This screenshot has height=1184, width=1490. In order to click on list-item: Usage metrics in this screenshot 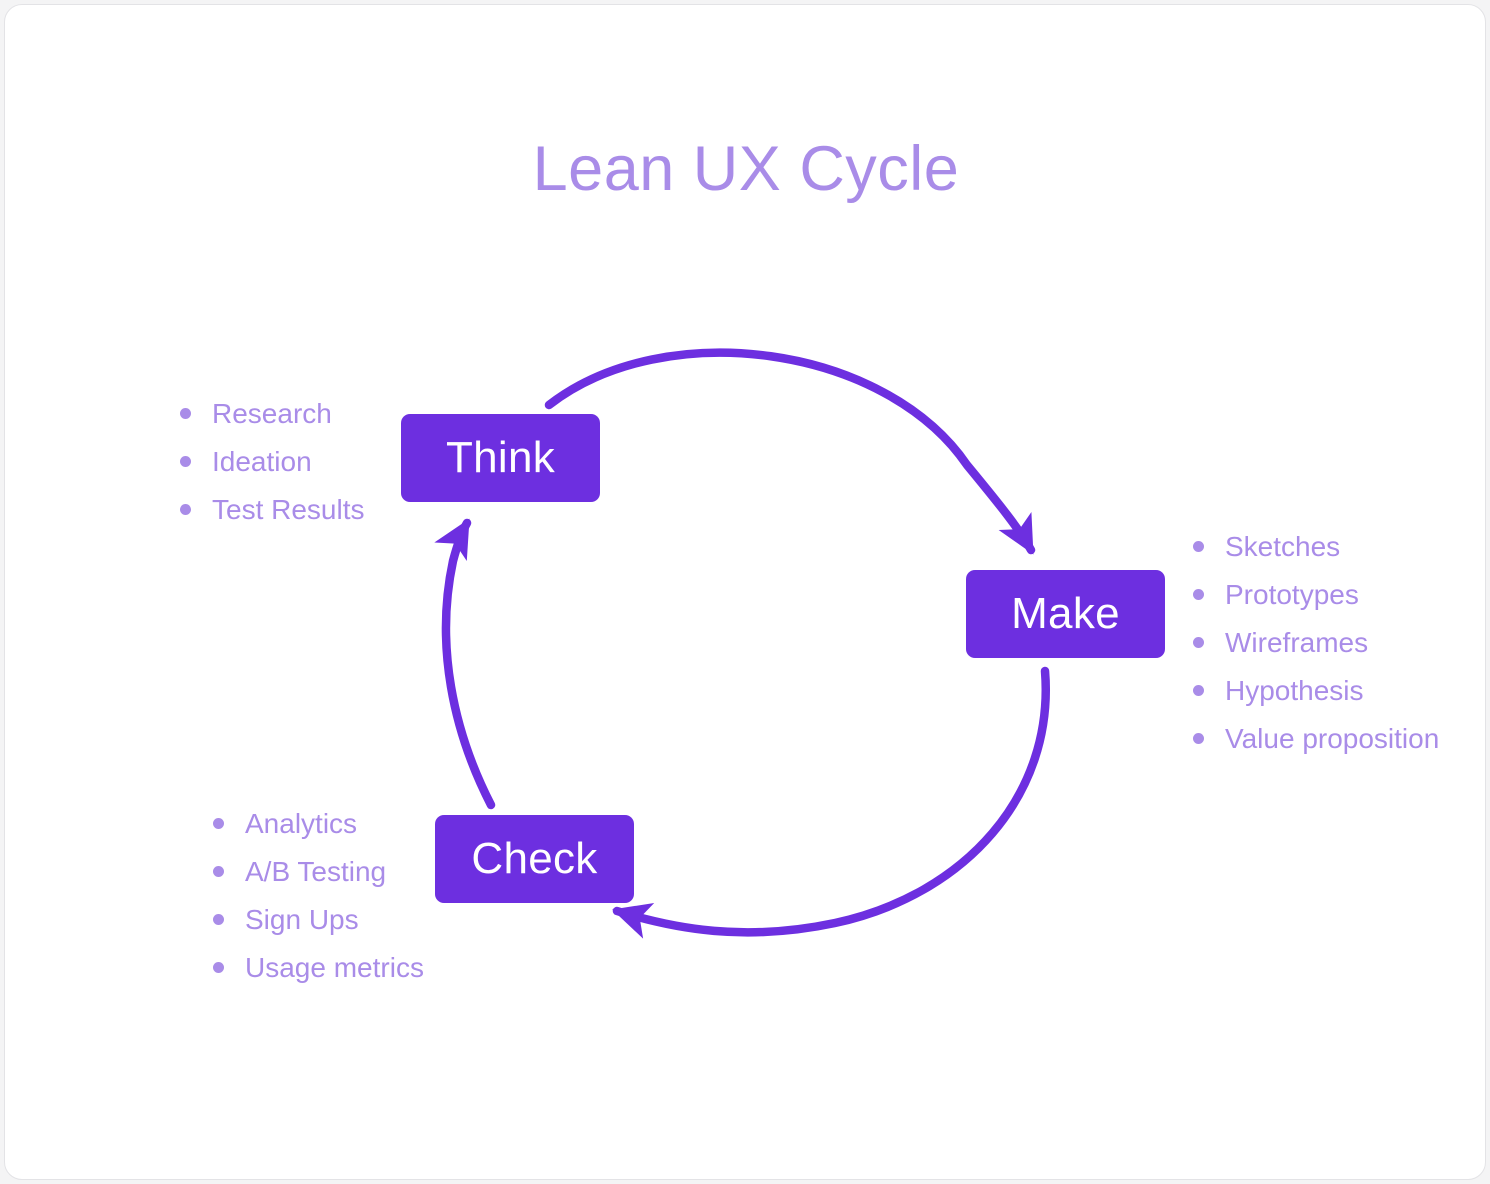, I will do `click(313, 968)`.